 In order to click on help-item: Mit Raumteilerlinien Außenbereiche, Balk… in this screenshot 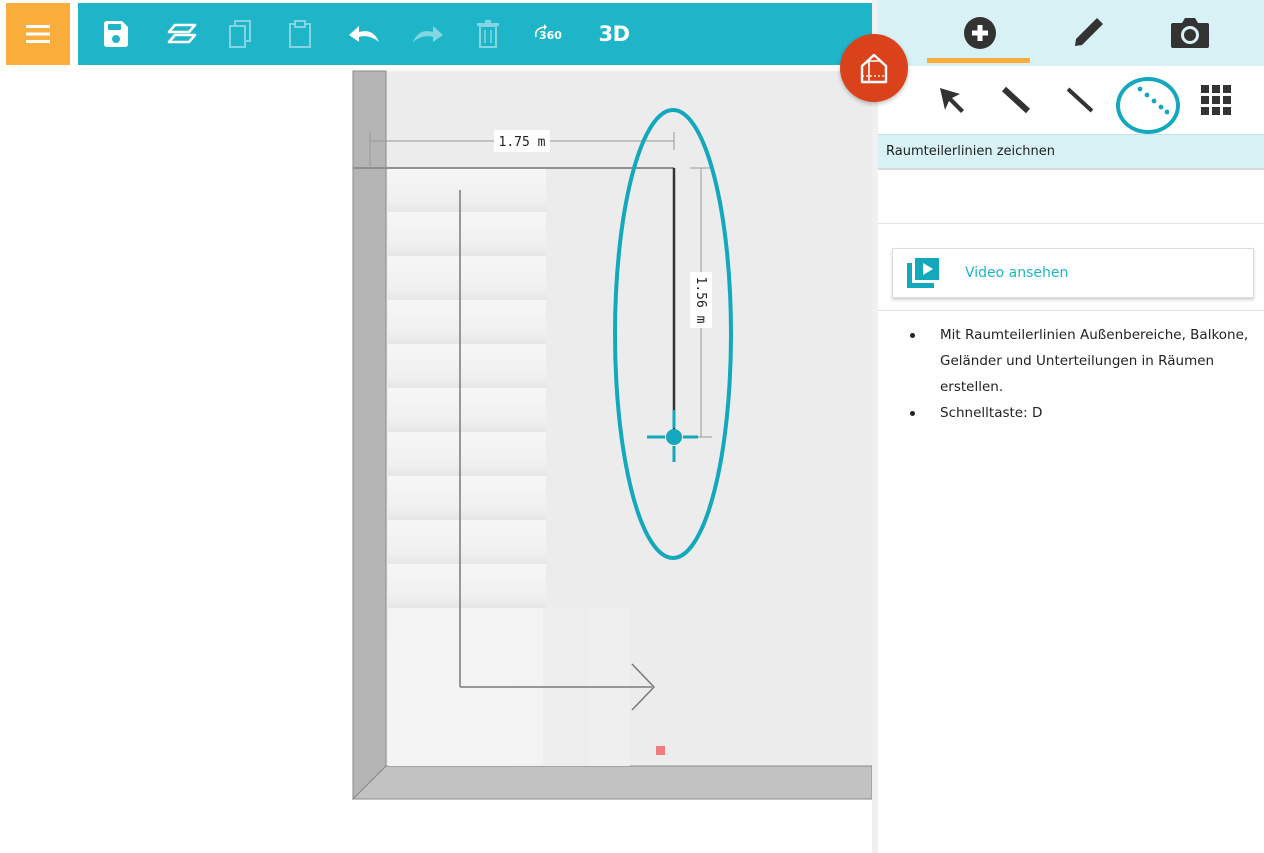, I will do `click(1078, 361)`.